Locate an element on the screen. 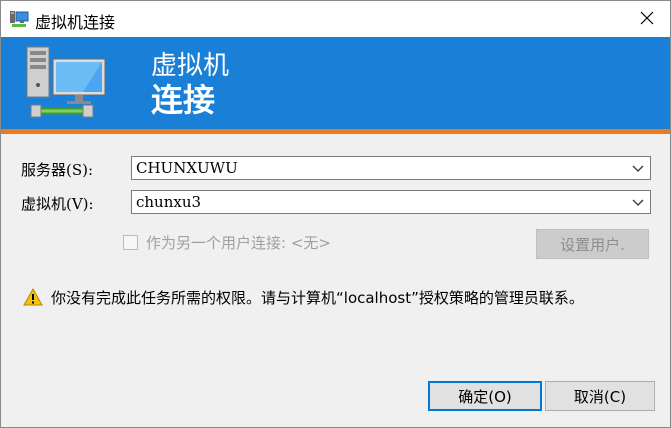  vm-value: chunxu3 is located at coordinates (169, 202).